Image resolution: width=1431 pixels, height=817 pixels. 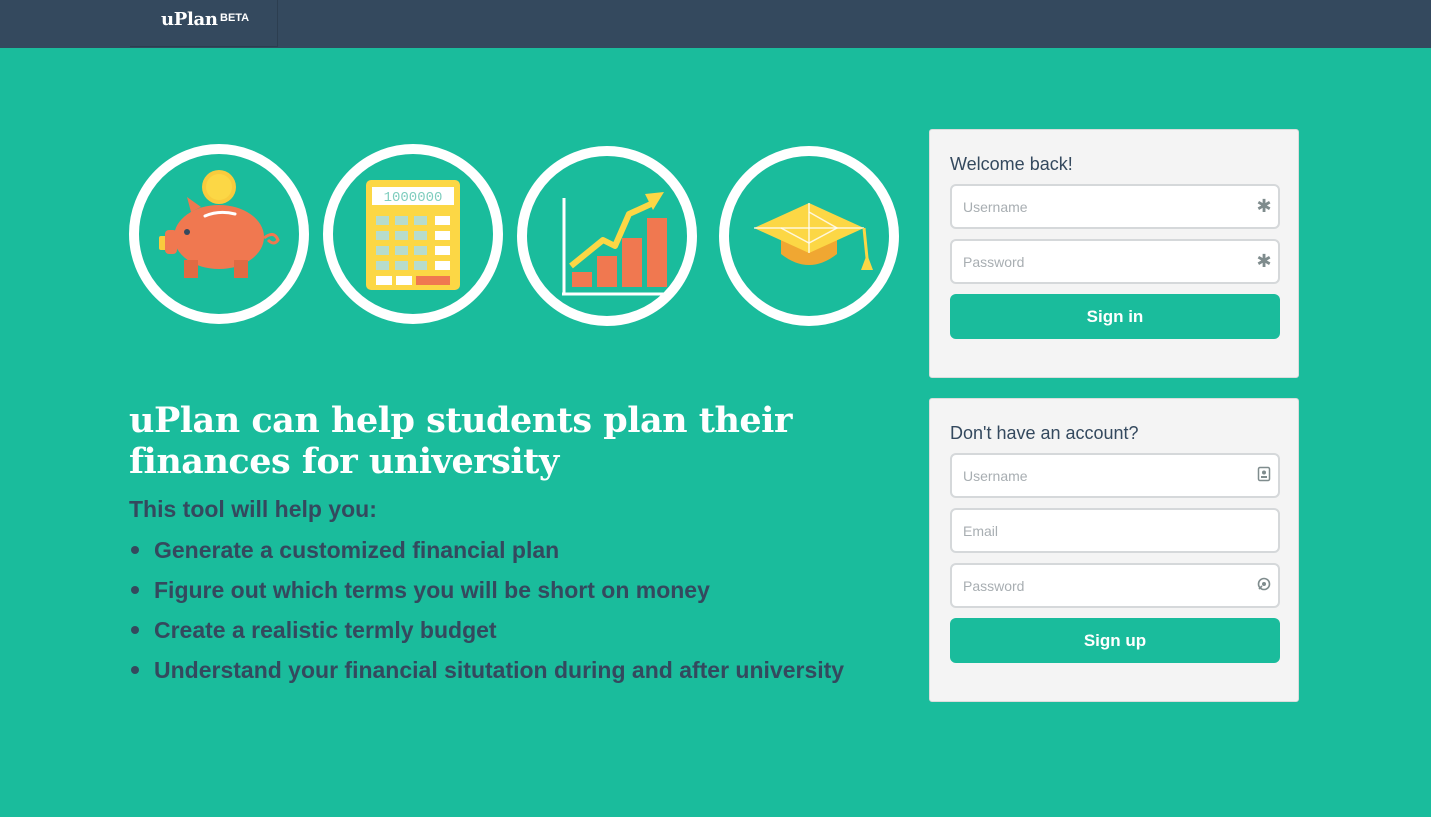 What do you see at coordinates (235, 18) in the screenshot?
I see `beta-badge: BETA` at bounding box center [235, 18].